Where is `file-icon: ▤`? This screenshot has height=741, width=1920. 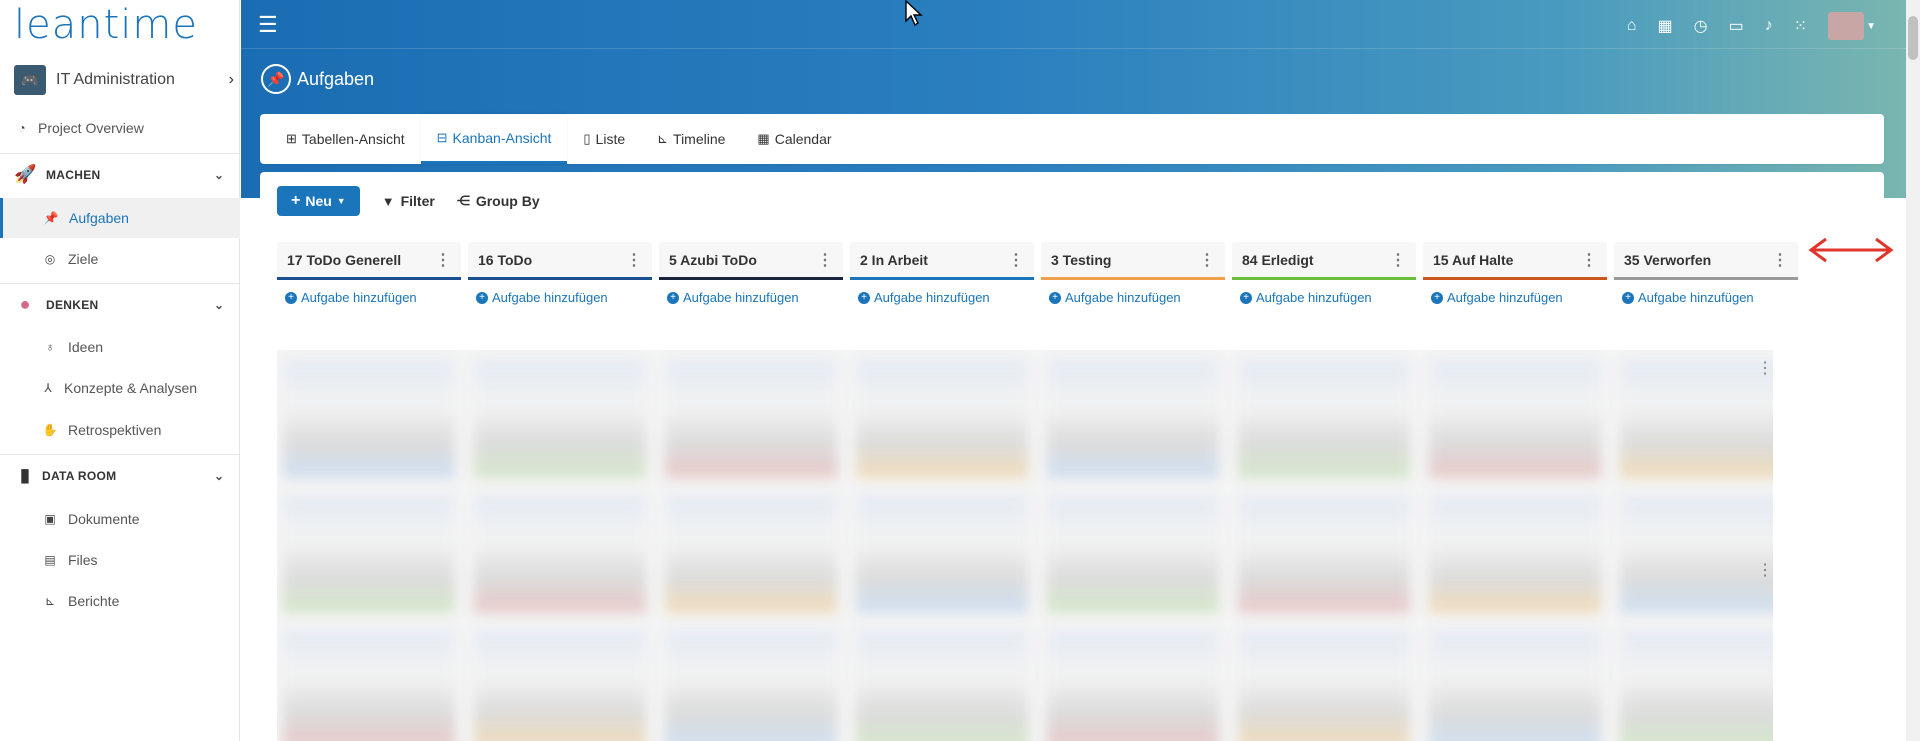 file-icon: ▤ is located at coordinates (50, 560).